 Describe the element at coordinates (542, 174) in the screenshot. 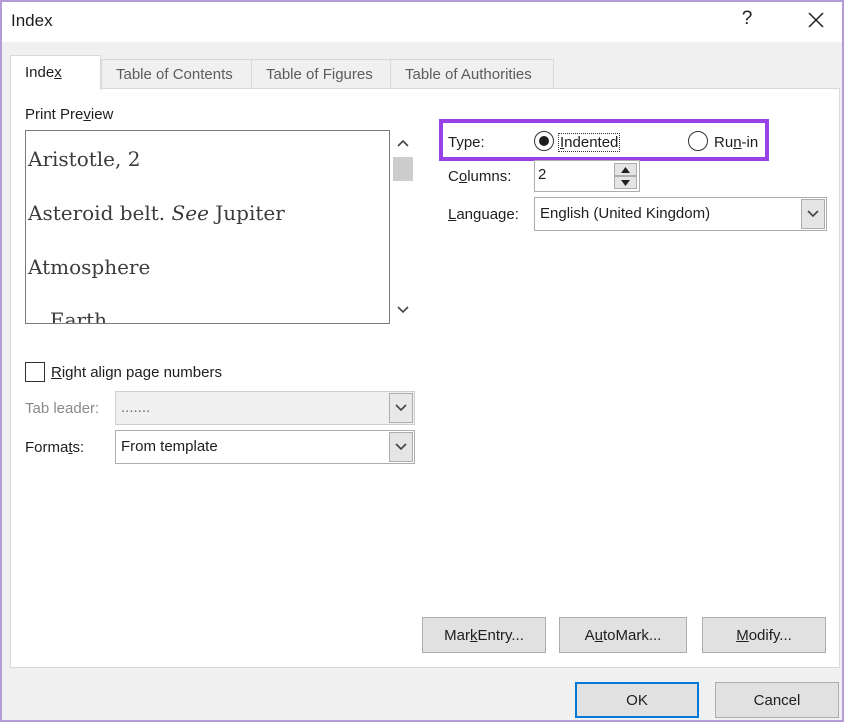

I see `columns-input: 2` at that location.